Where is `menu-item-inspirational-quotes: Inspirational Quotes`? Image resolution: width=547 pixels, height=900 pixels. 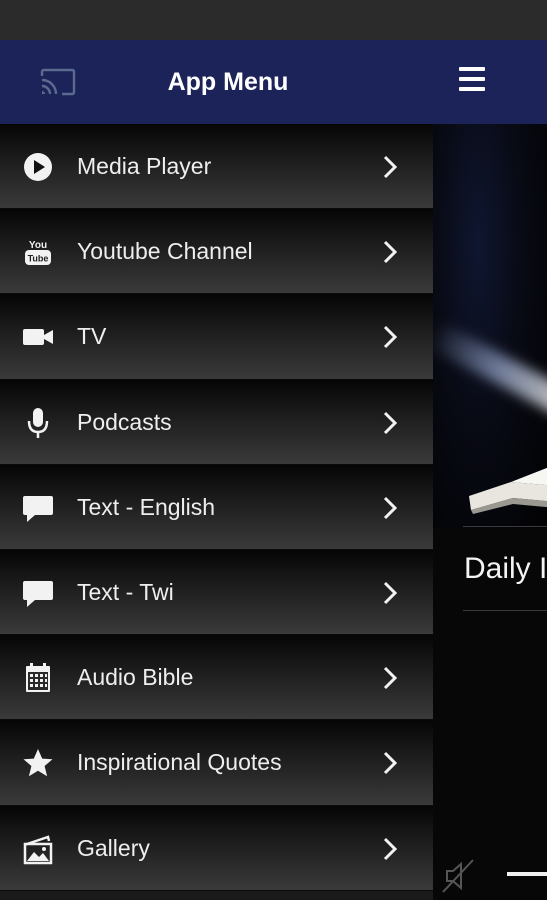 menu-item-inspirational-quotes: Inspirational Quotes is located at coordinates (216, 763).